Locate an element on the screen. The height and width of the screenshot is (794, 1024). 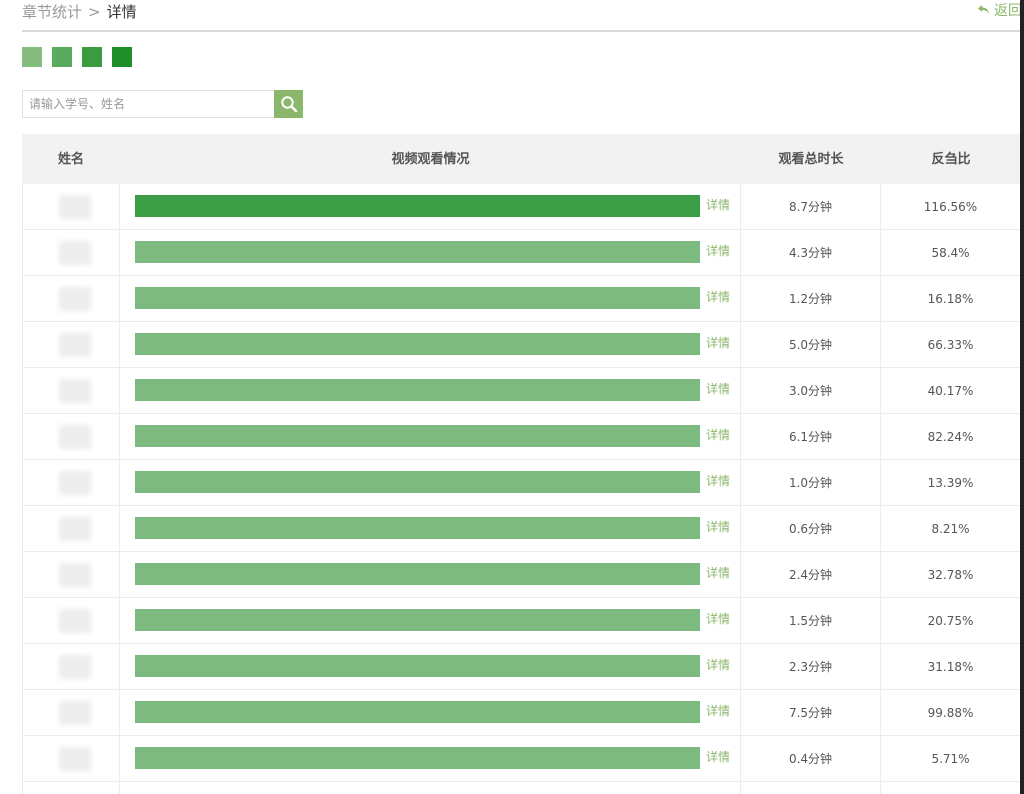
watch-time-cell: 4.3分钟 is located at coordinates (811, 252).